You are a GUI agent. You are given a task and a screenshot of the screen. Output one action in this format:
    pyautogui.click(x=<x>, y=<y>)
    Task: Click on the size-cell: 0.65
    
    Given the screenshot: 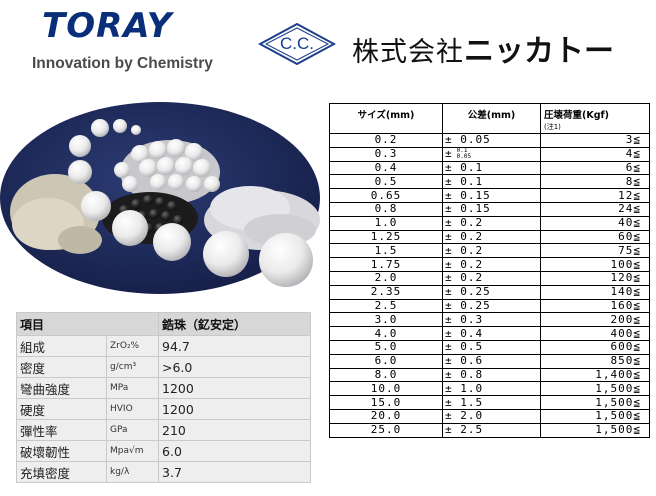 What is the action you would take?
    pyautogui.click(x=386, y=195)
    